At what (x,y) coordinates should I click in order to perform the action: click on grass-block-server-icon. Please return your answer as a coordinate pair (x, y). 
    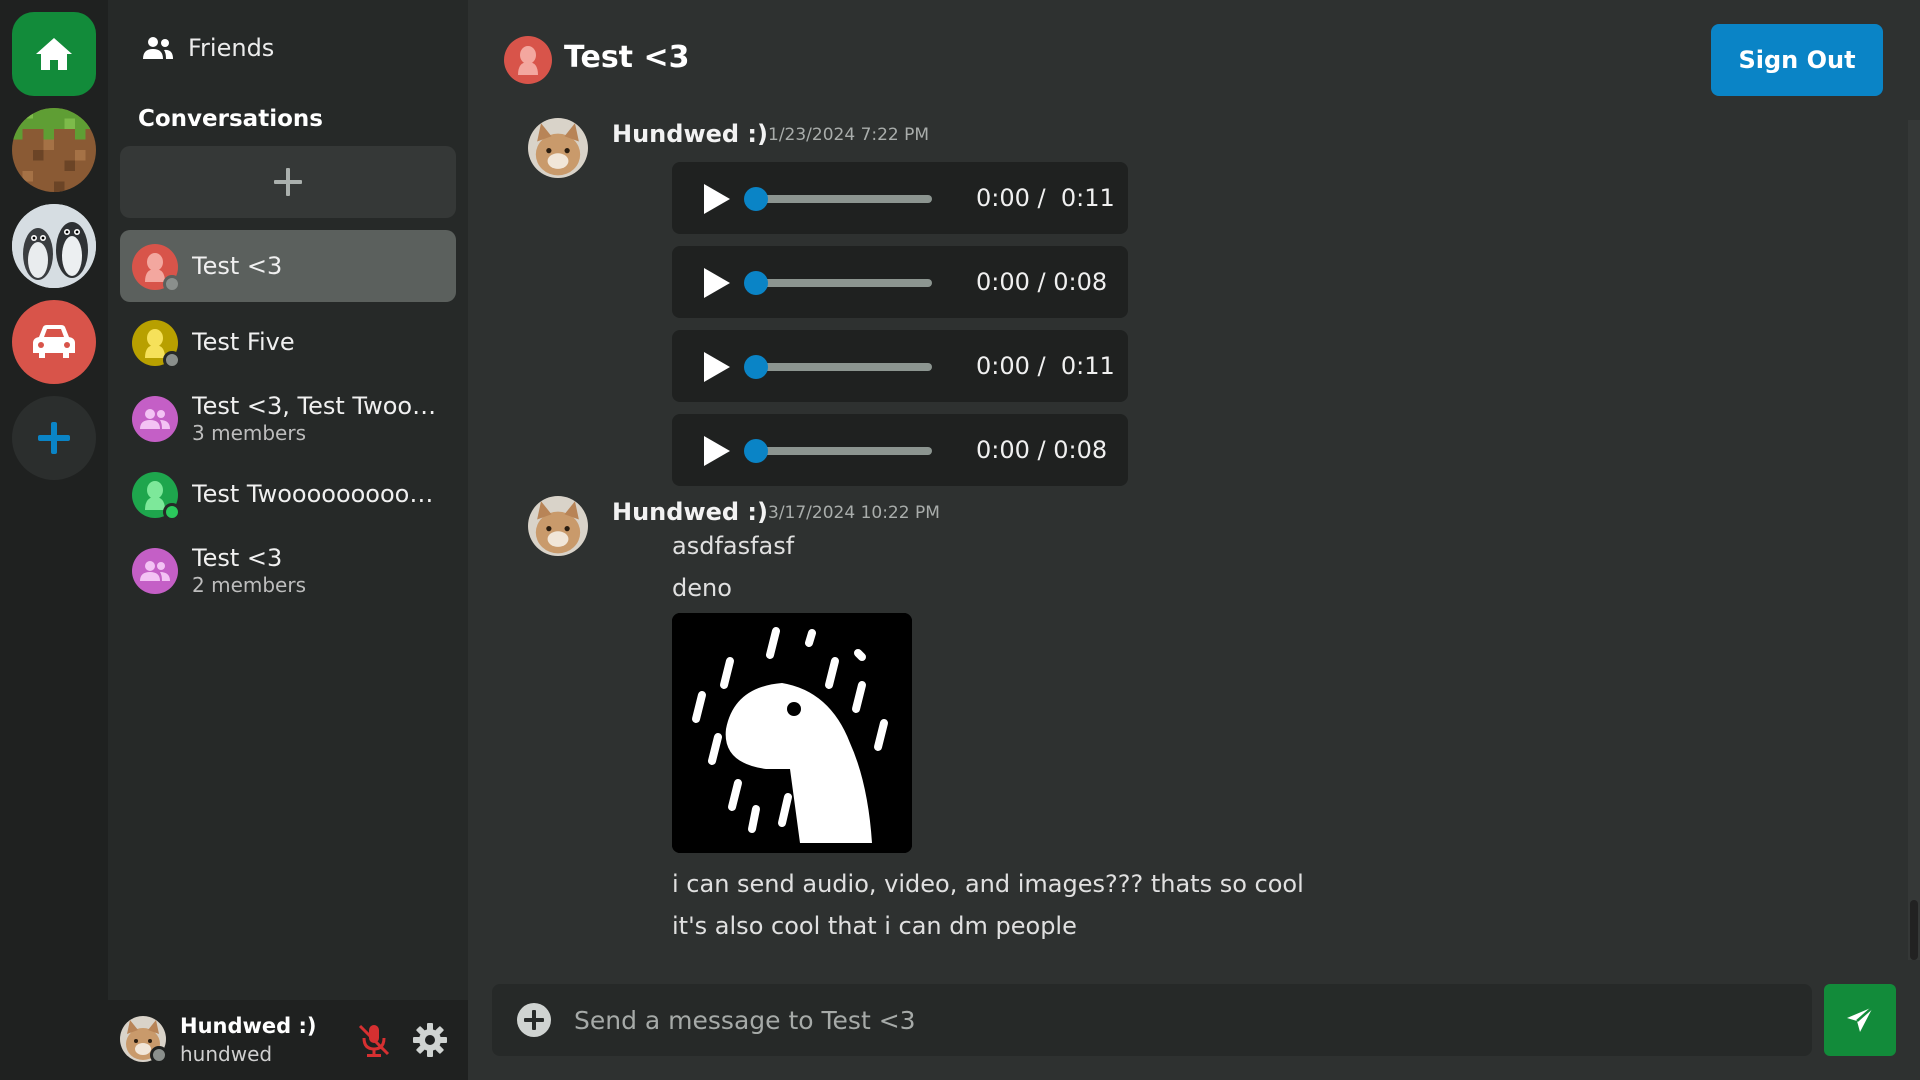
    Looking at the image, I should click on (54, 150).